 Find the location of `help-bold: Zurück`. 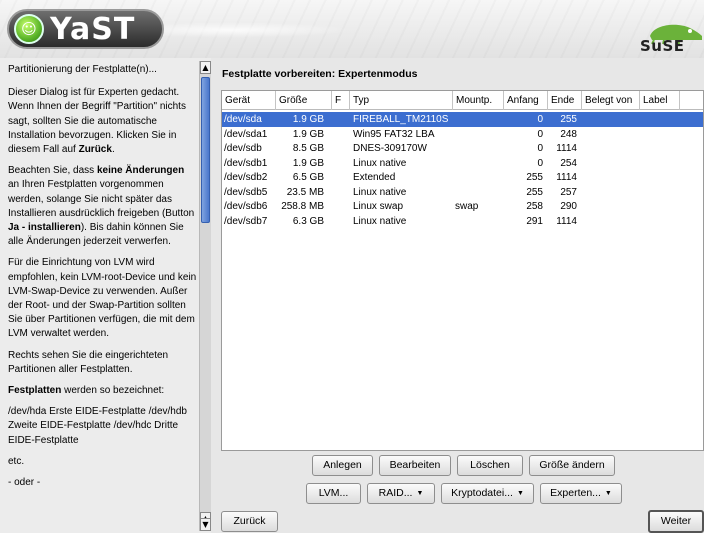

help-bold: Zurück is located at coordinates (95, 150).